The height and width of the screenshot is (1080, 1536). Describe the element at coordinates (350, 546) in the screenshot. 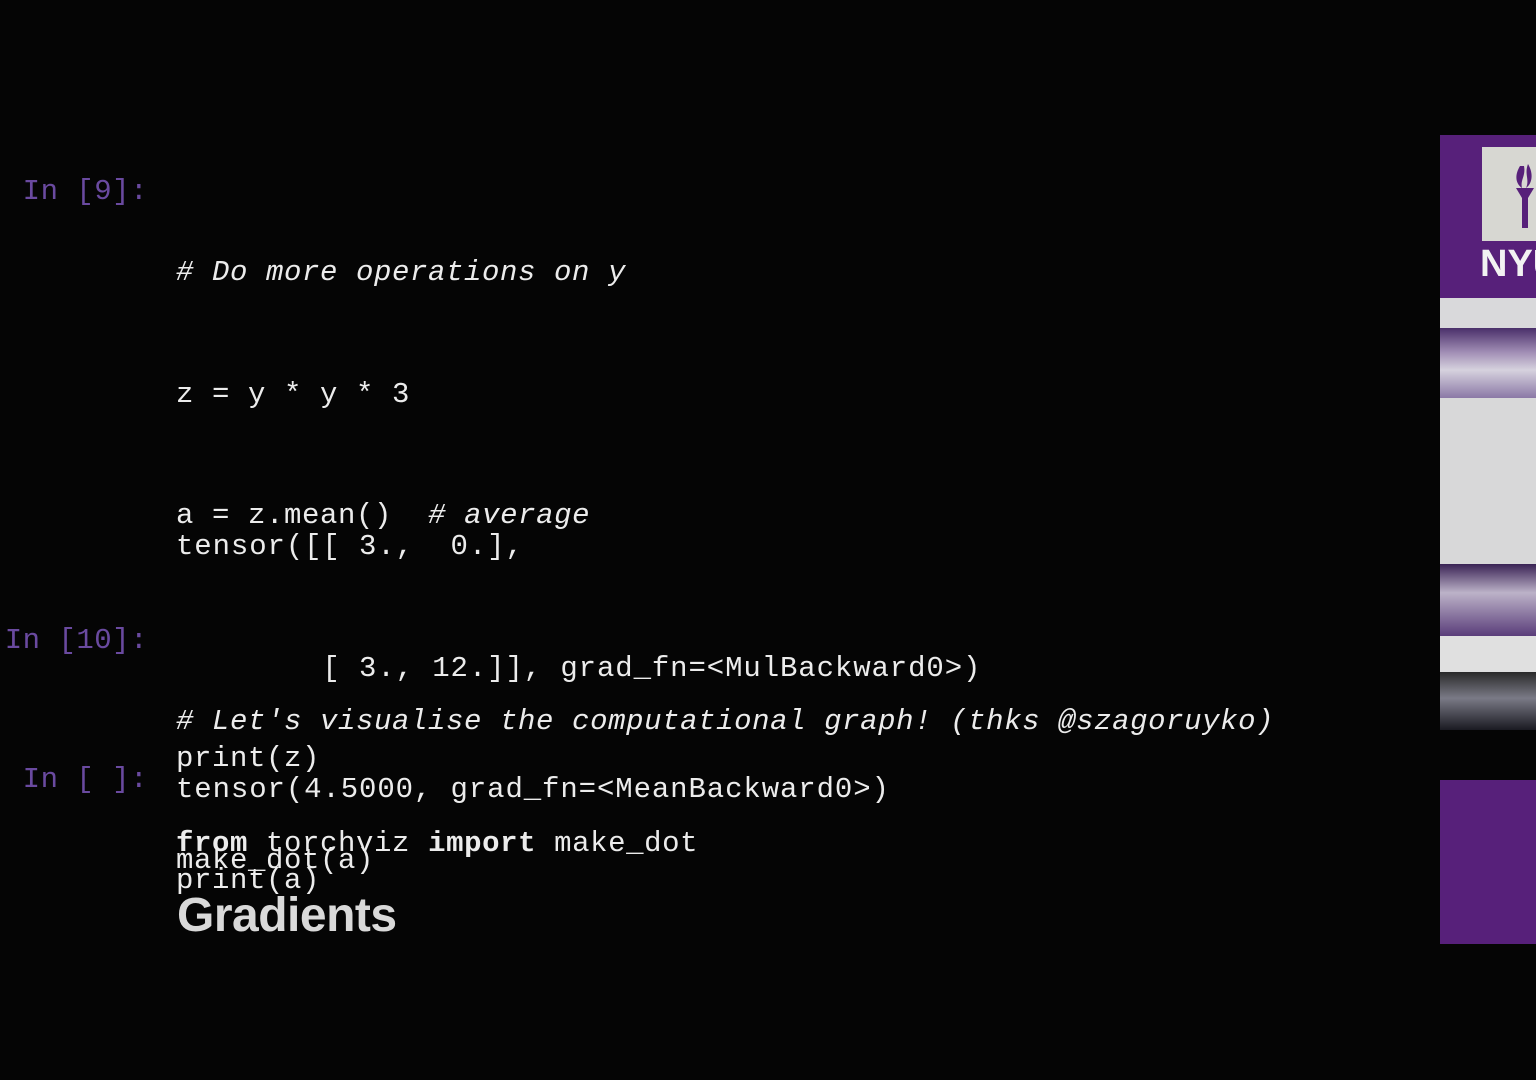

I see `output-line: tensor([[ 3., 0.],` at that location.